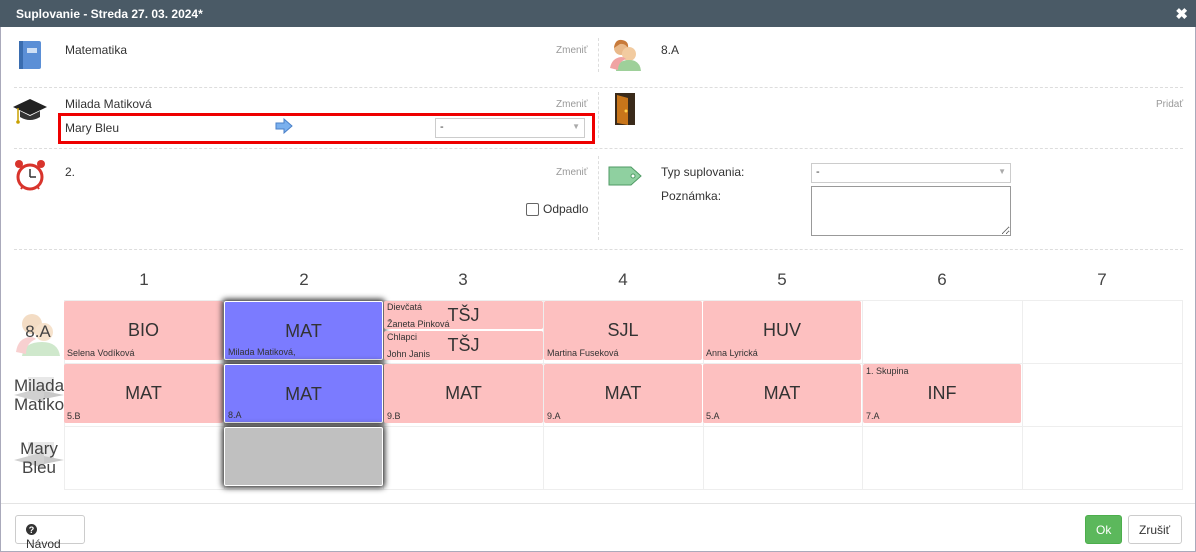 The width and height of the screenshot is (1196, 552). What do you see at coordinates (43, 544) in the screenshot?
I see `help-label: Návod` at bounding box center [43, 544].